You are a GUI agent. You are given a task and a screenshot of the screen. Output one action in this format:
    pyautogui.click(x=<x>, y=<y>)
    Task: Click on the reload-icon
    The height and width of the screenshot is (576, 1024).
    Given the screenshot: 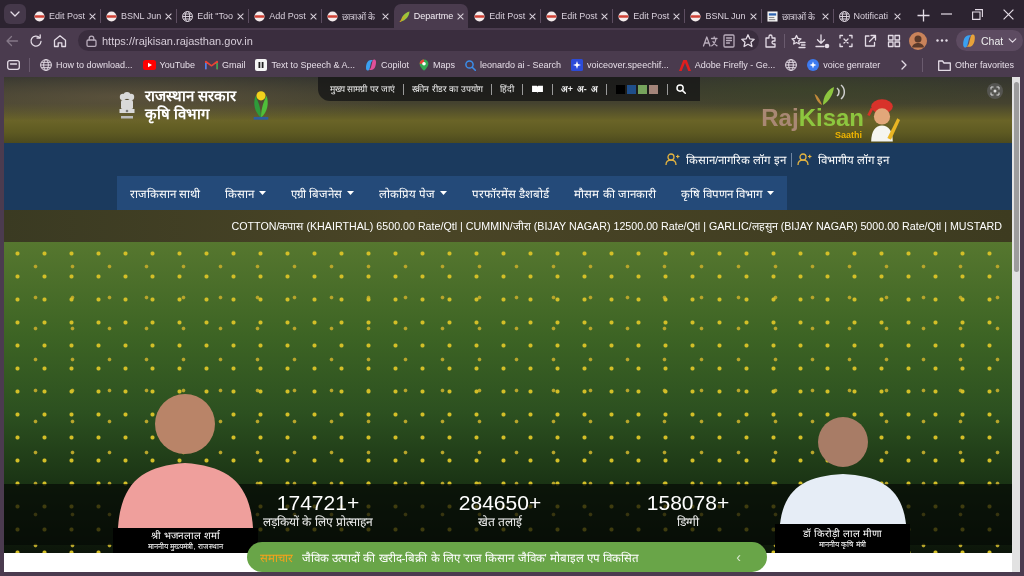 What is the action you would take?
    pyautogui.click(x=36, y=40)
    